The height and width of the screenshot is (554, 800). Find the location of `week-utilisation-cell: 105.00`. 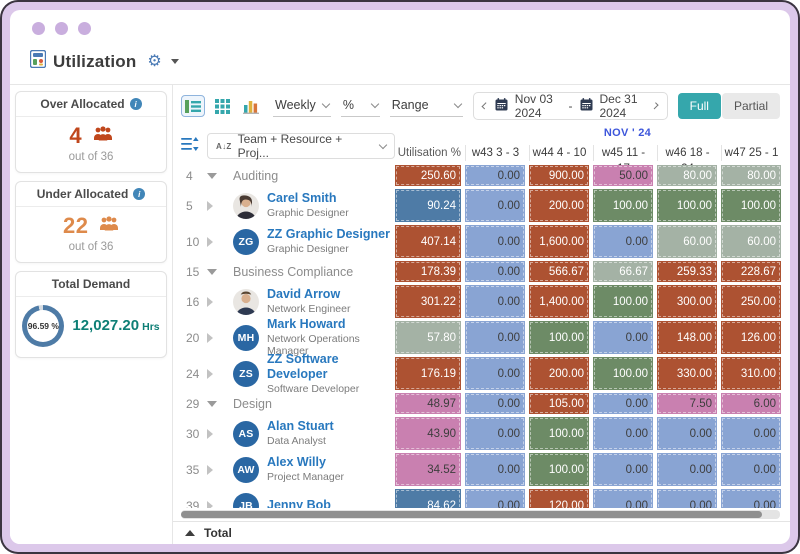

week-utilisation-cell: 105.00 is located at coordinates (559, 403).